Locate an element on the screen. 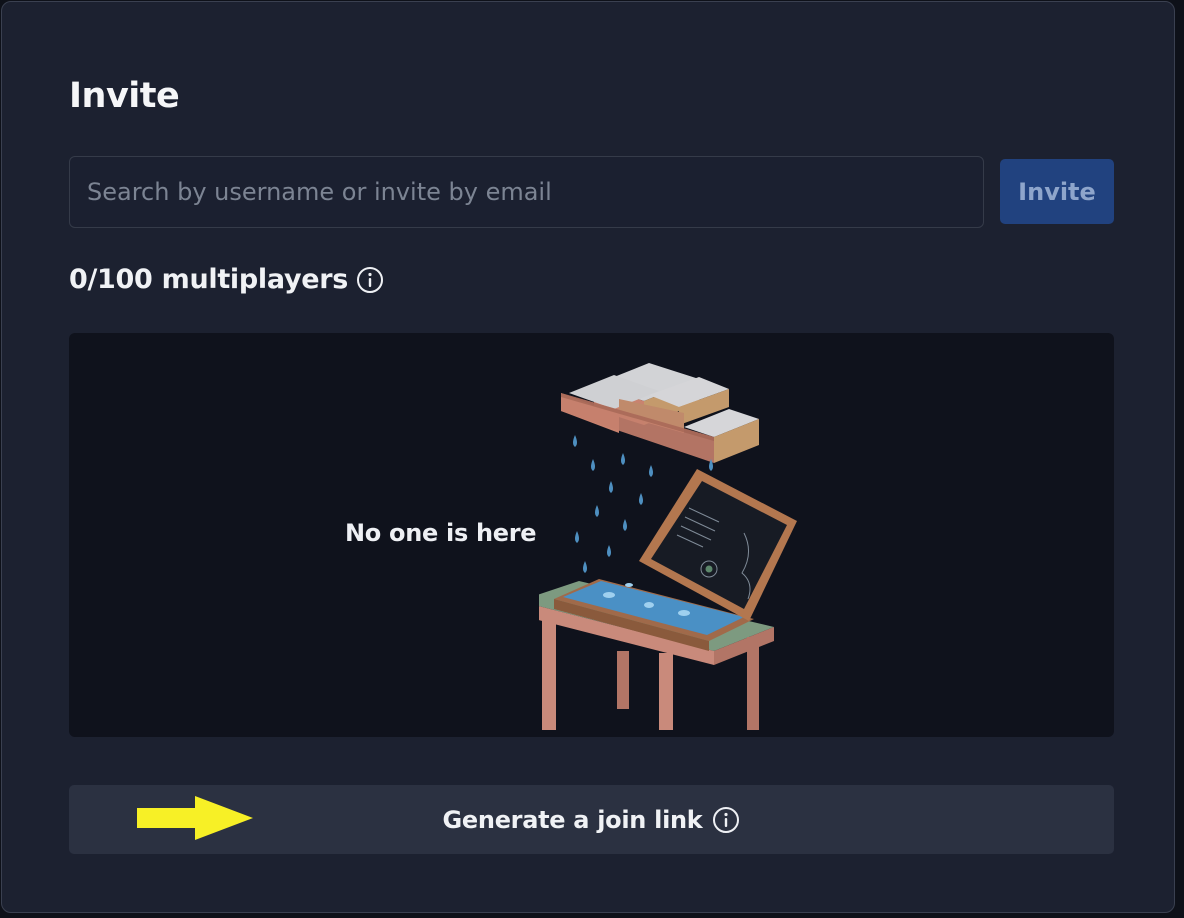 This screenshot has height=918, width=1184. multiplayers-count-row: 0/100 multiplayers is located at coordinates (226, 279).